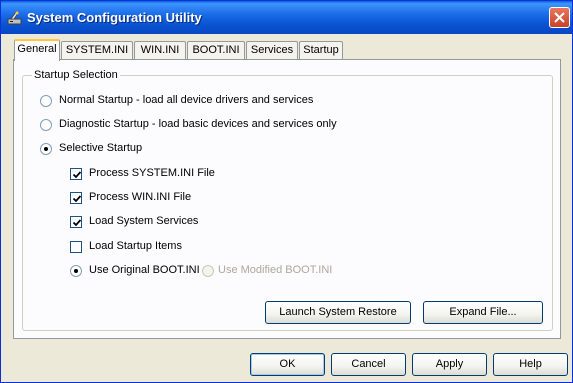 The image size is (573, 383). I want to click on apply-button: Apply, so click(449, 364).